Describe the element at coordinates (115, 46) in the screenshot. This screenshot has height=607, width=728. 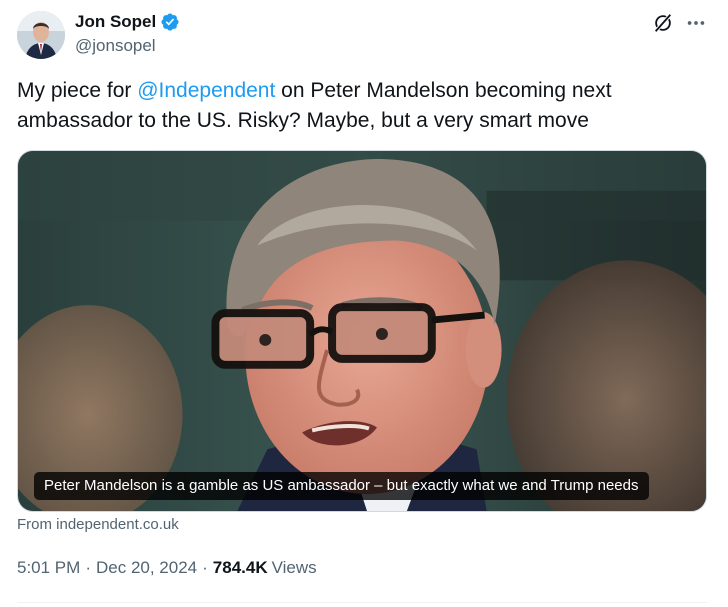
I see `author-handle: @jonsopel` at that location.